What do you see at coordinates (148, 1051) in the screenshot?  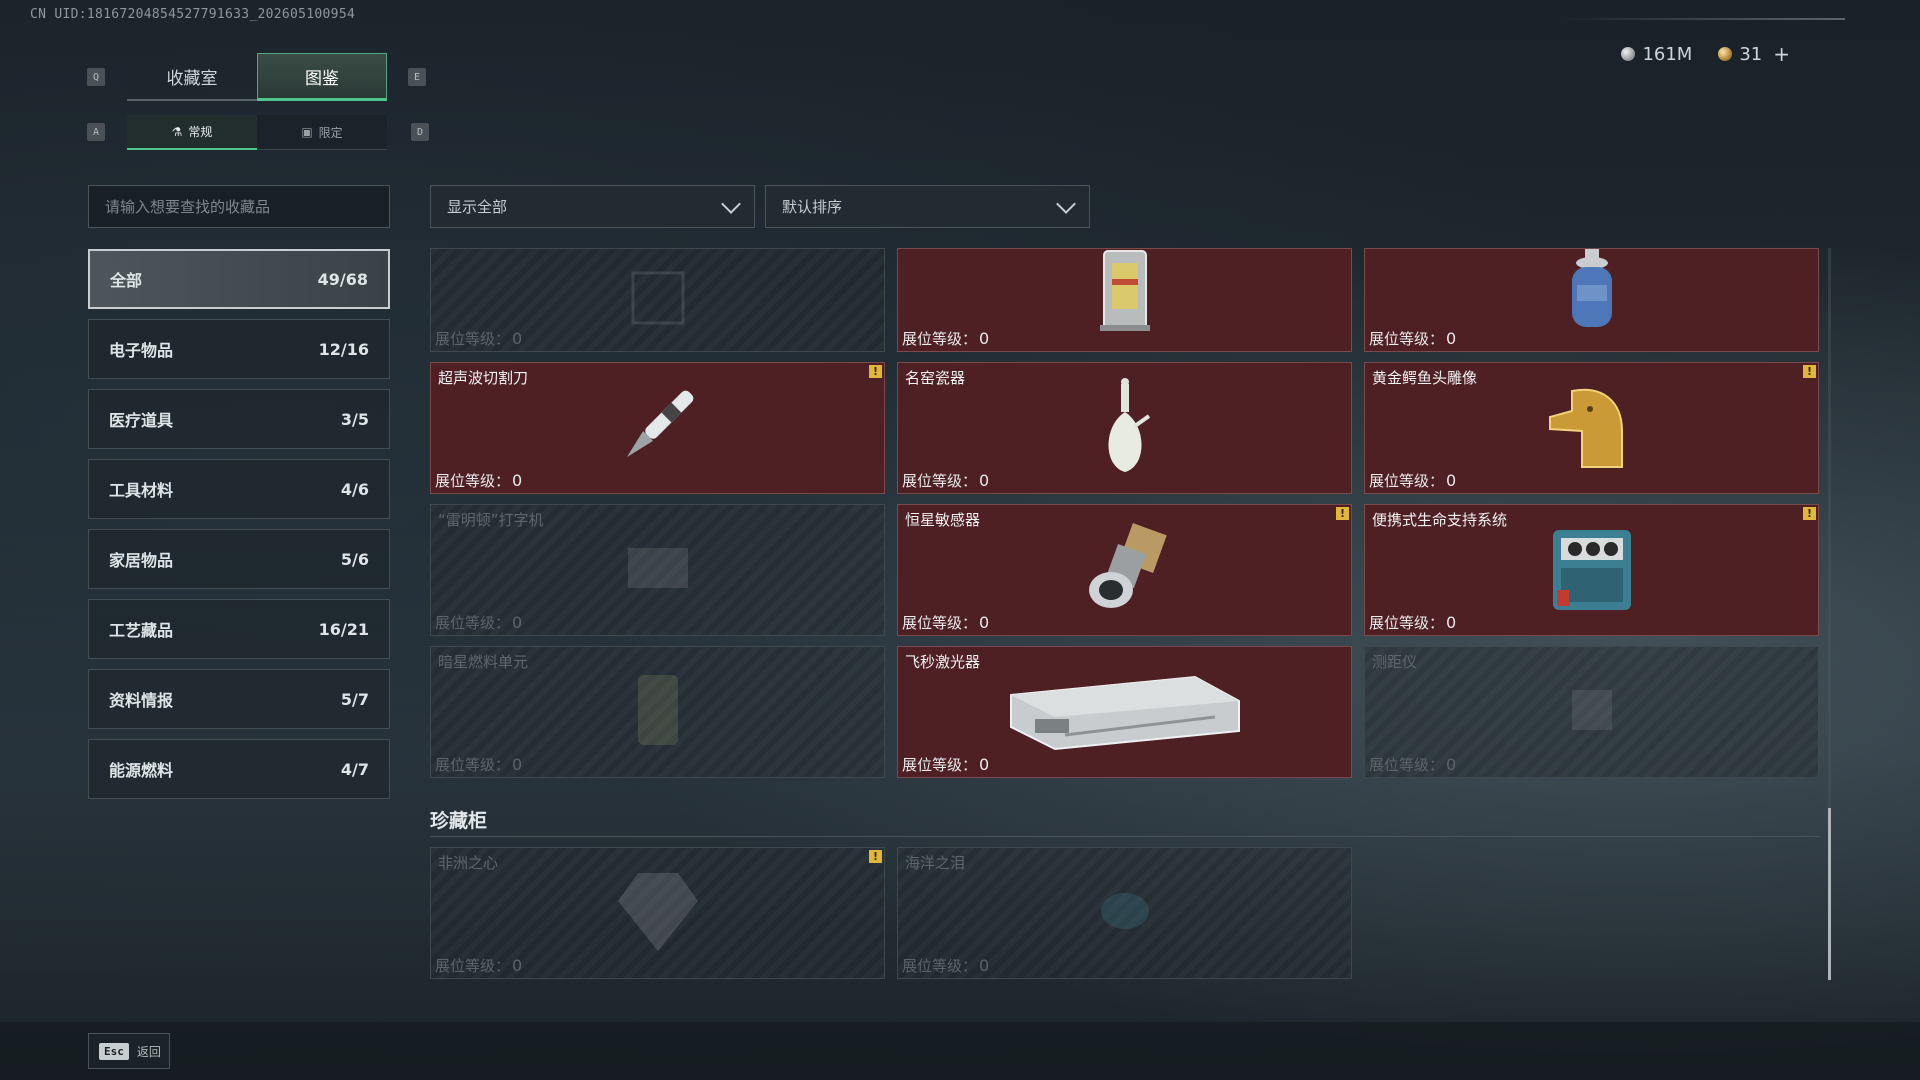 I see `back-label: 返回` at bounding box center [148, 1051].